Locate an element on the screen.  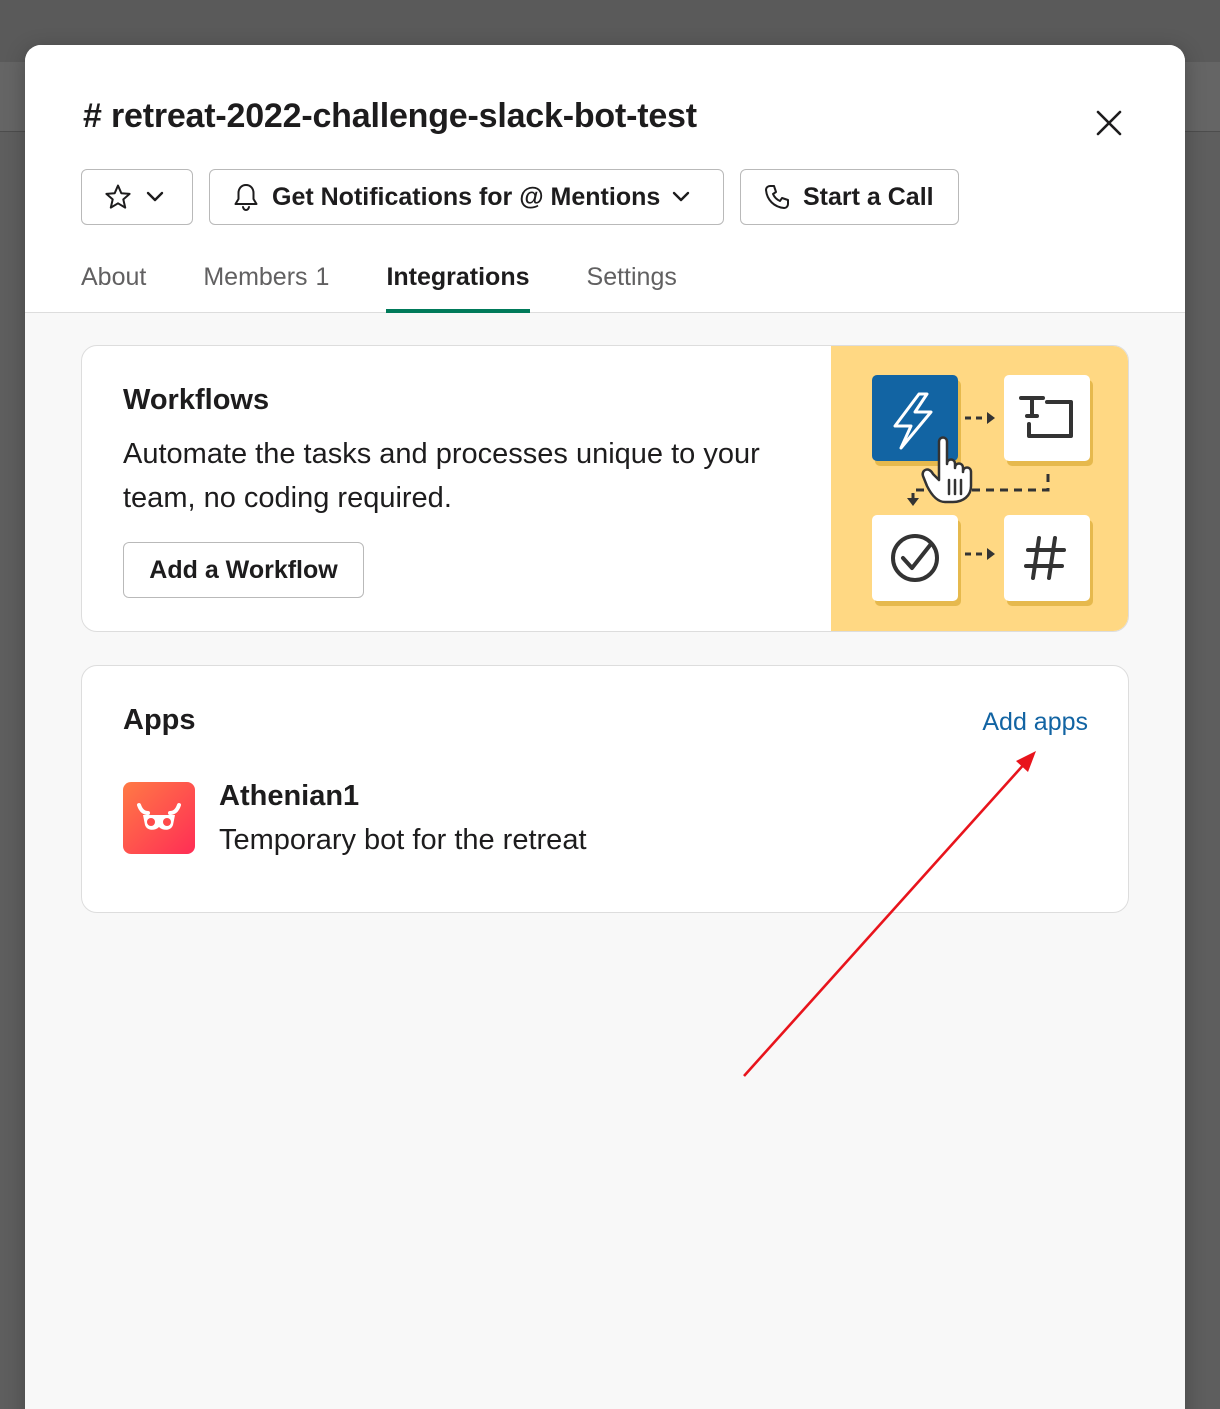
tab-members: Members 1 is located at coordinates (266, 284).